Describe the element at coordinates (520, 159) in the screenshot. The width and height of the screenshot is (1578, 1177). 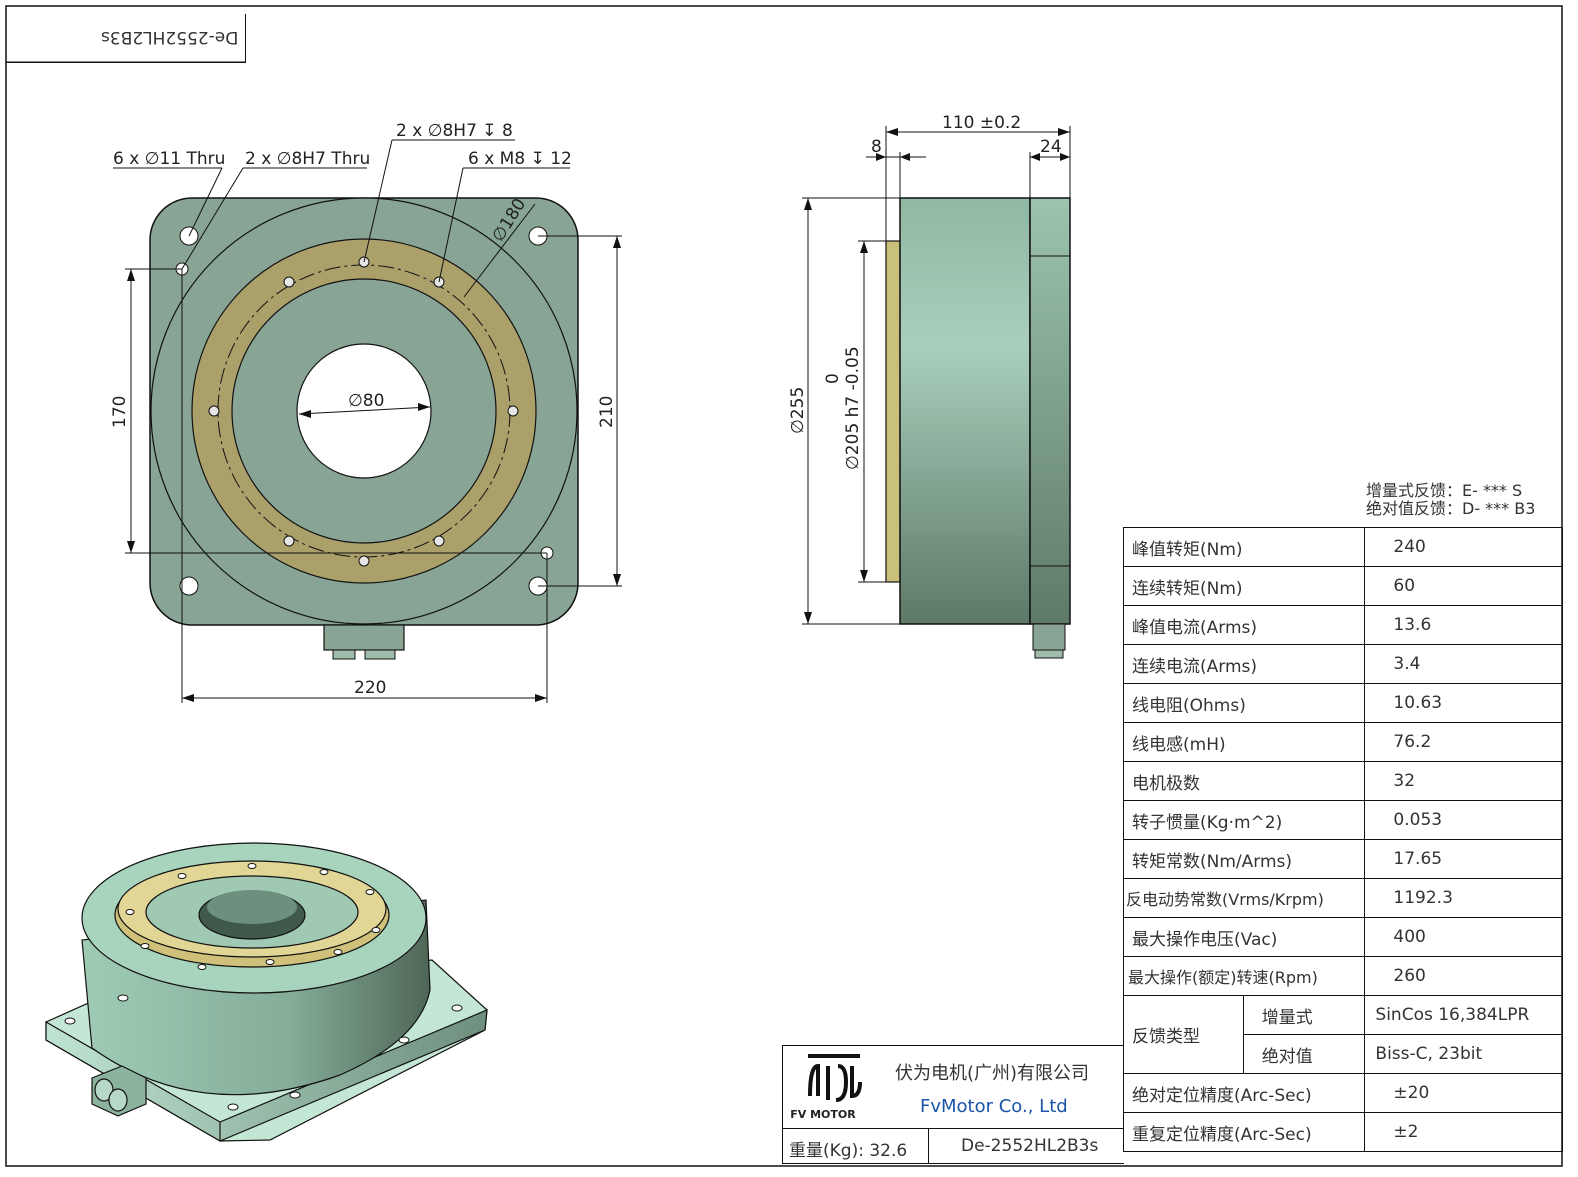
I see `callout-tapped-holes: 6 x M8 ↧ 12` at that location.